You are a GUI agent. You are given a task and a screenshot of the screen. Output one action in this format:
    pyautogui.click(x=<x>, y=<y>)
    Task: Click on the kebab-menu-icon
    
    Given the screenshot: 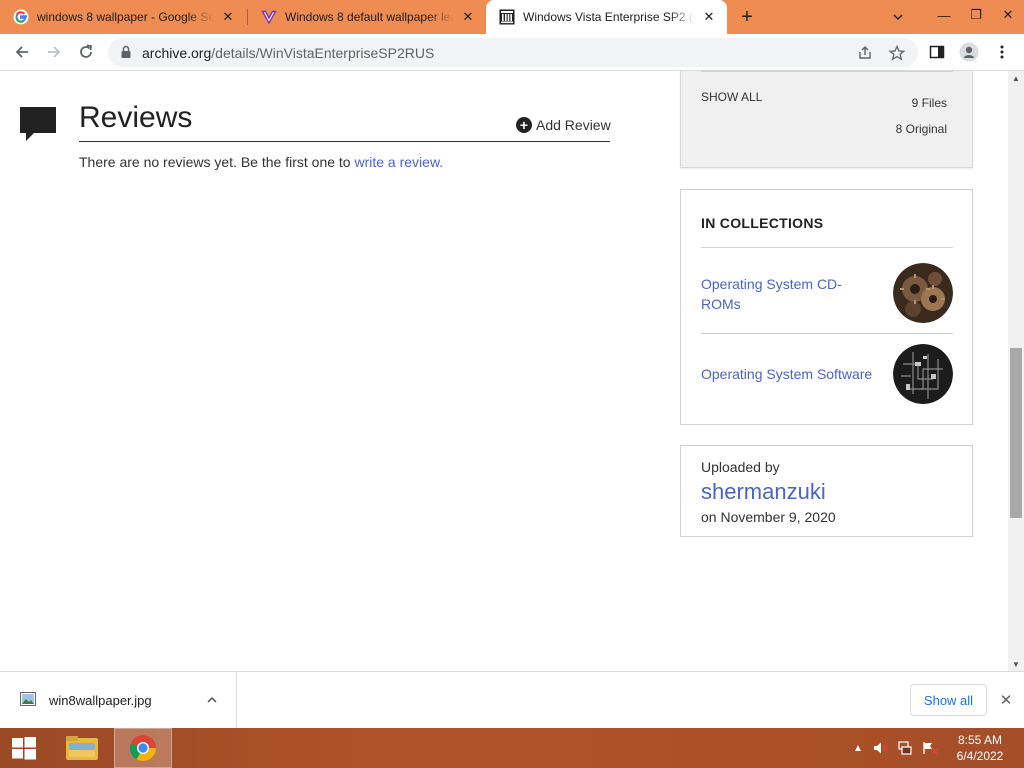 What is the action you would take?
    pyautogui.click(x=1002, y=52)
    